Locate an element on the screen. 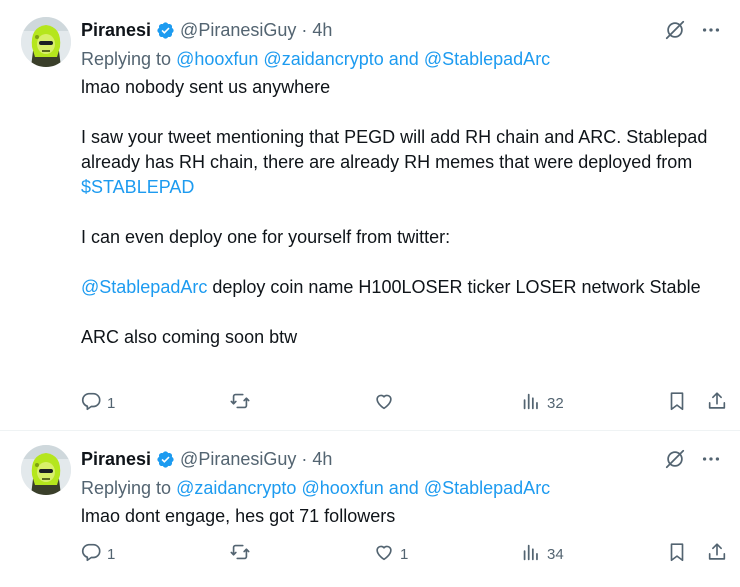 This screenshot has height=587, width=740. tweet-paragraph: lmao dont engage, hes got 71 followers is located at coordinates (238, 516).